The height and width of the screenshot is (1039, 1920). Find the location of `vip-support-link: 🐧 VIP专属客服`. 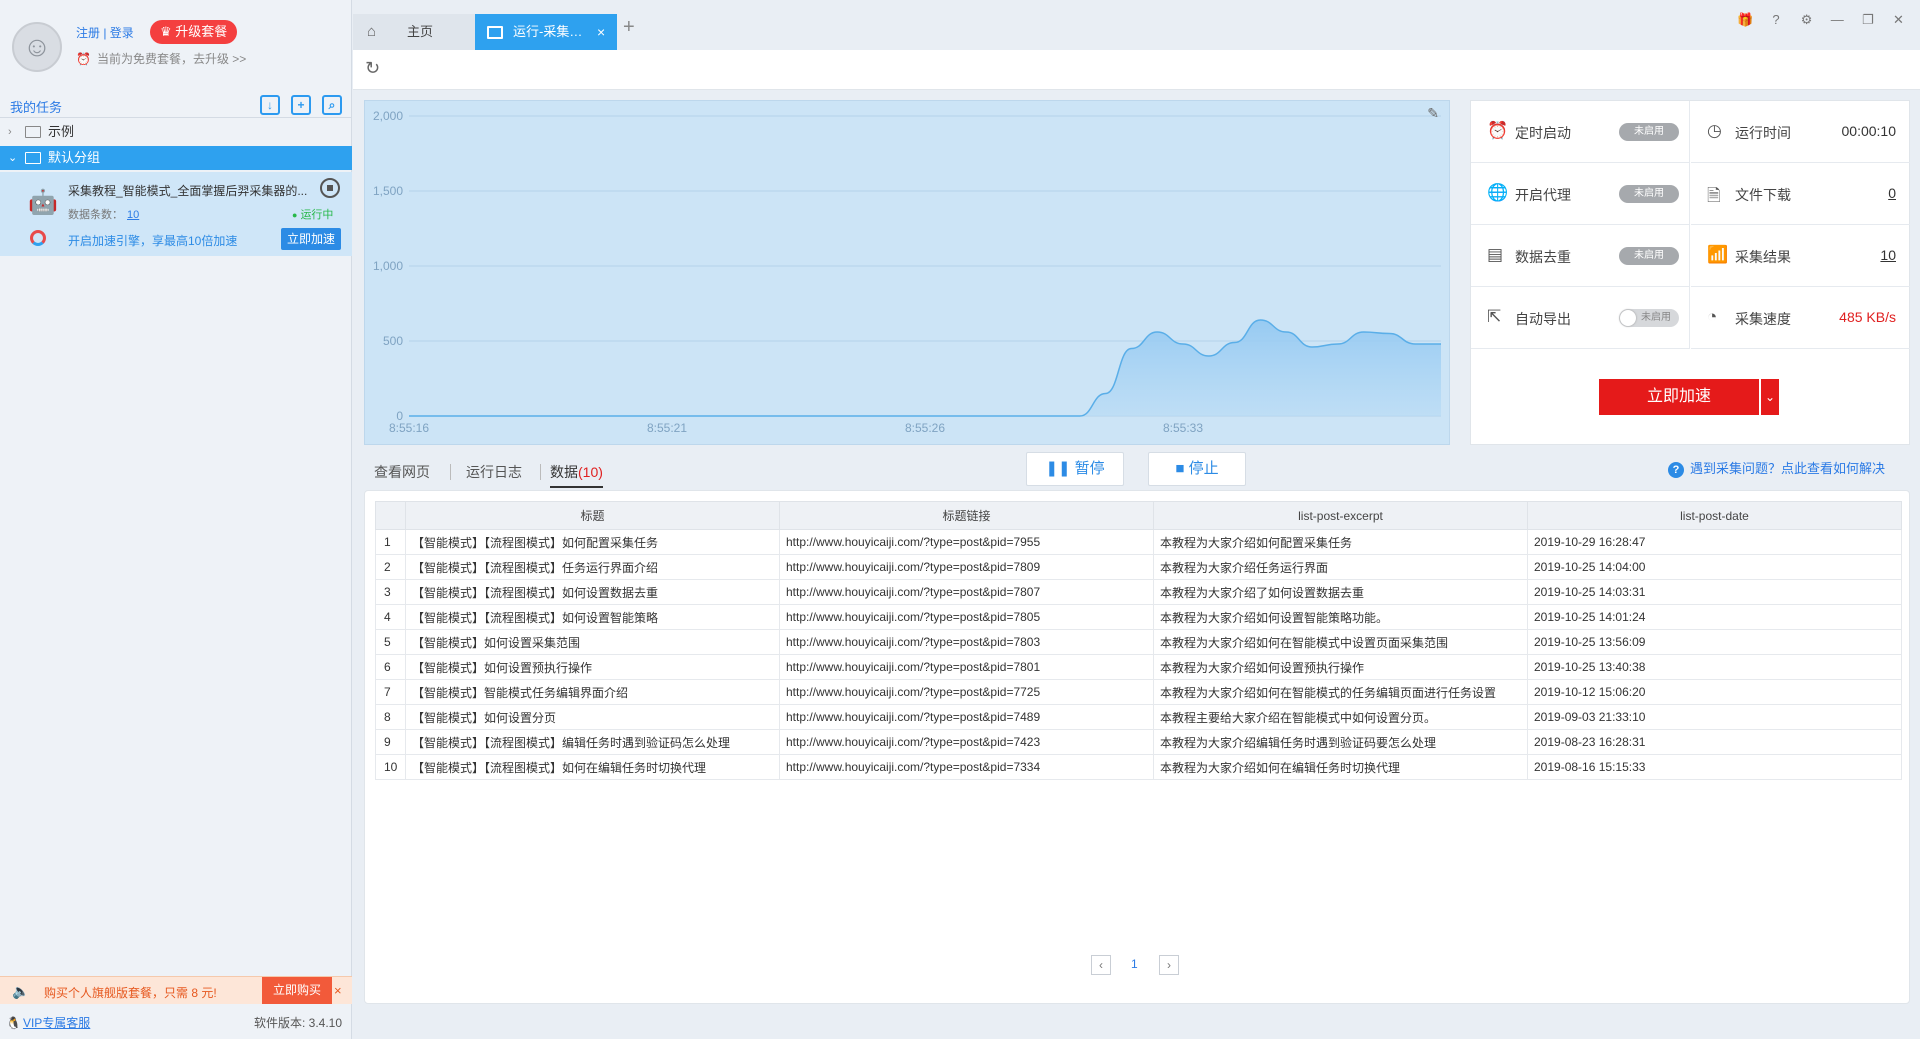

vip-support-link: 🐧 VIP专属客服 is located at coordinates (48, 1022).